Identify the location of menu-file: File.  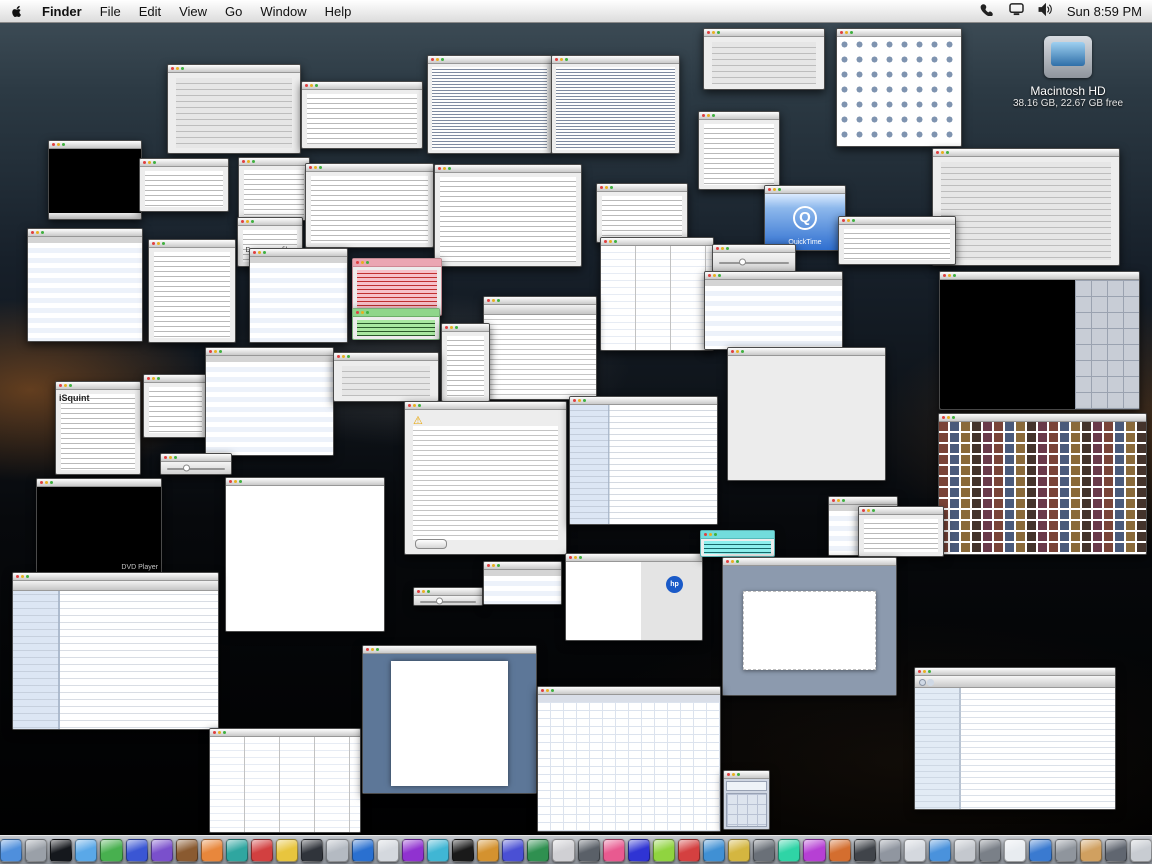
(110, 11).